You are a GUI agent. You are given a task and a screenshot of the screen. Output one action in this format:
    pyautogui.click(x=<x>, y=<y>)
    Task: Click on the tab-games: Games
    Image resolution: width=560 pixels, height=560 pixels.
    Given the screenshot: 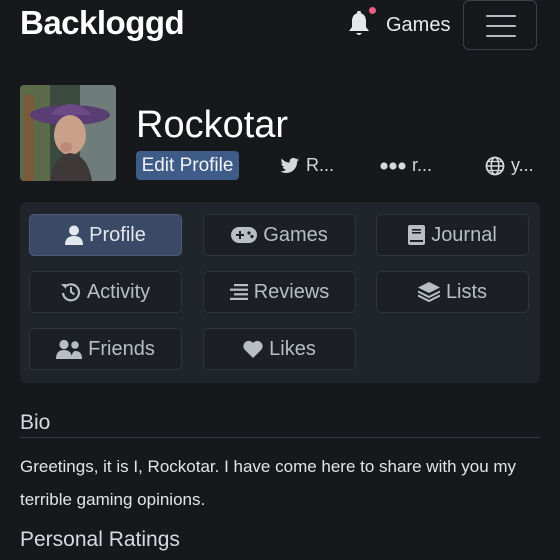 What is the action you would take?
    pyautogui.click(x=279, y=235)
    